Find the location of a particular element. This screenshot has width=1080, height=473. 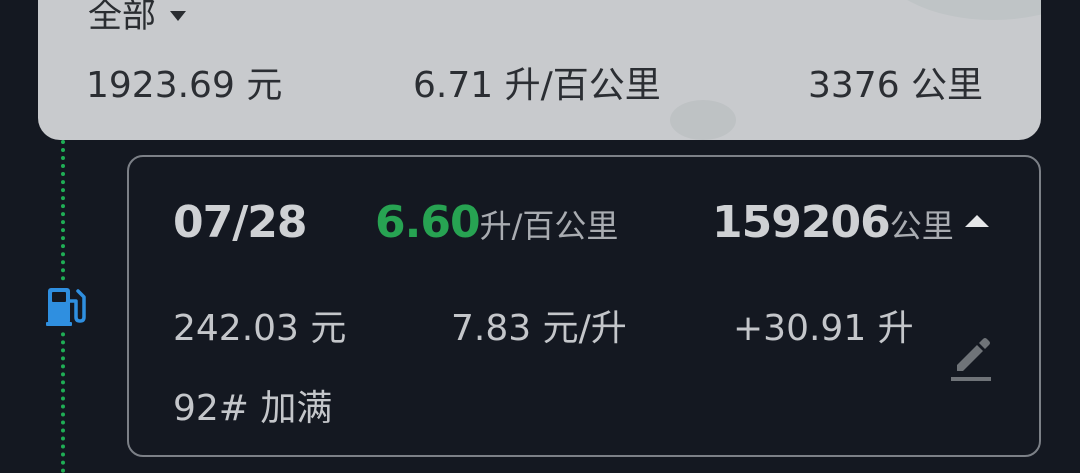

record-odometer: 159206公里 is located at coordinates (833, 222).